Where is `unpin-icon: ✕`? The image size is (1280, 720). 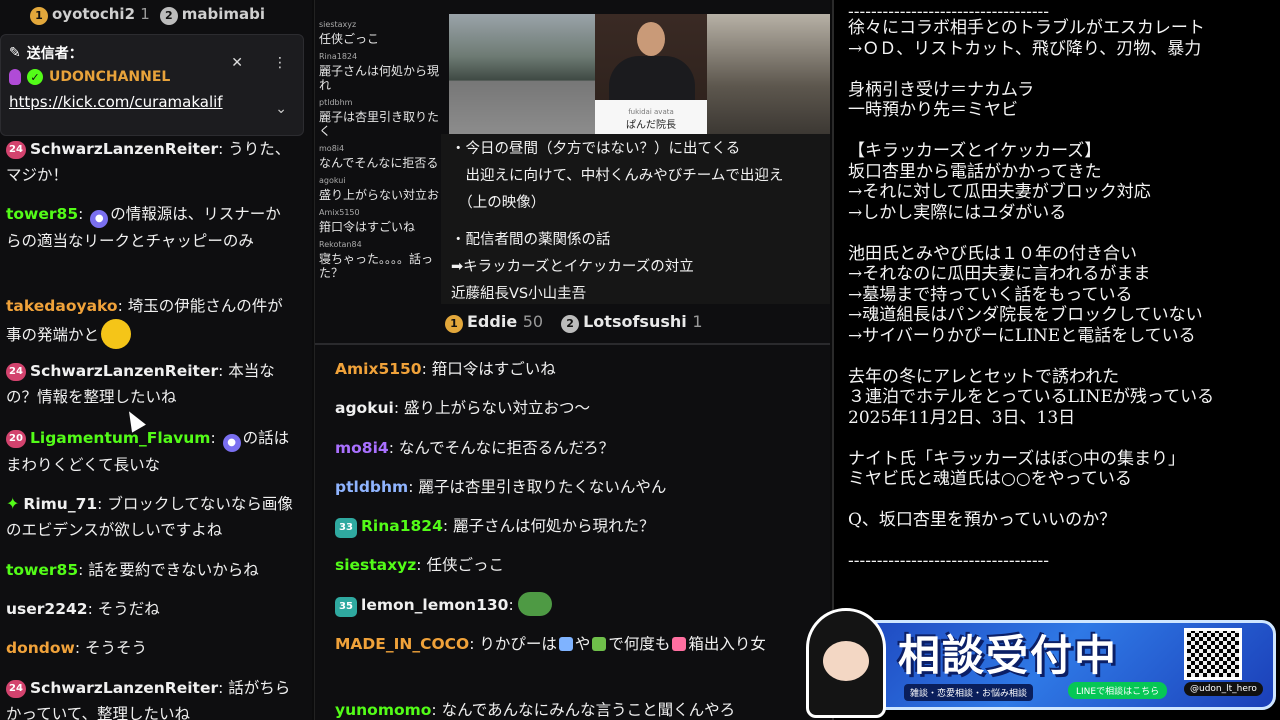
unpin-icon: ✕ is located at coordinates (237, 63).